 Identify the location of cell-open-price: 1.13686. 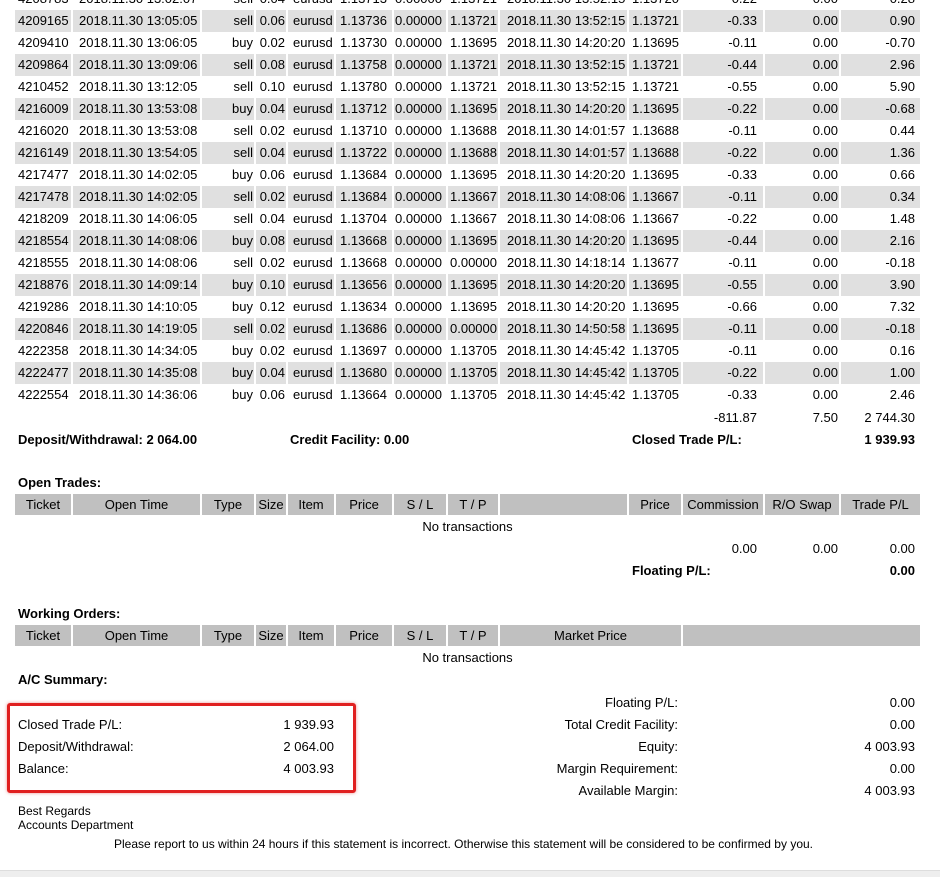
(363, 328).